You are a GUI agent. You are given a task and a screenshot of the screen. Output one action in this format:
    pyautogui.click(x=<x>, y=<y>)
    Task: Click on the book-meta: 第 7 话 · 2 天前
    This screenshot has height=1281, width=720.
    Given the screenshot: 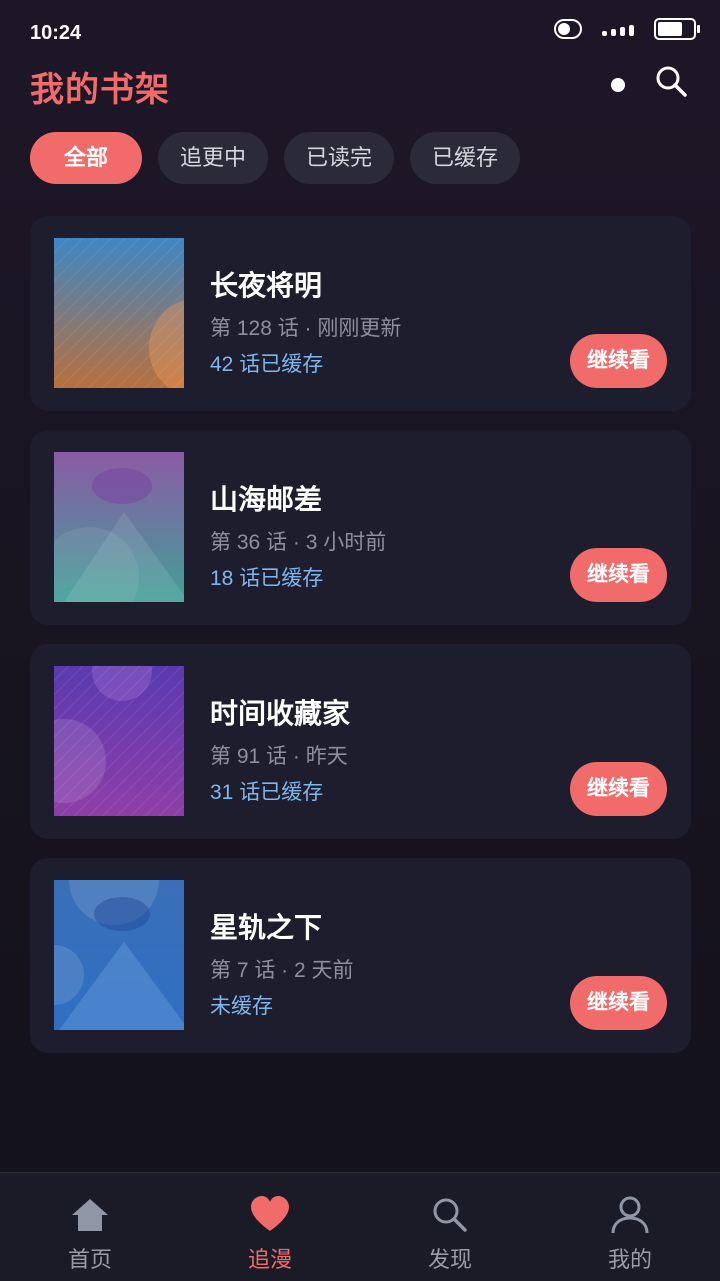 What is the action you would take?
    pyautogui.click(x=282, y=970)
    